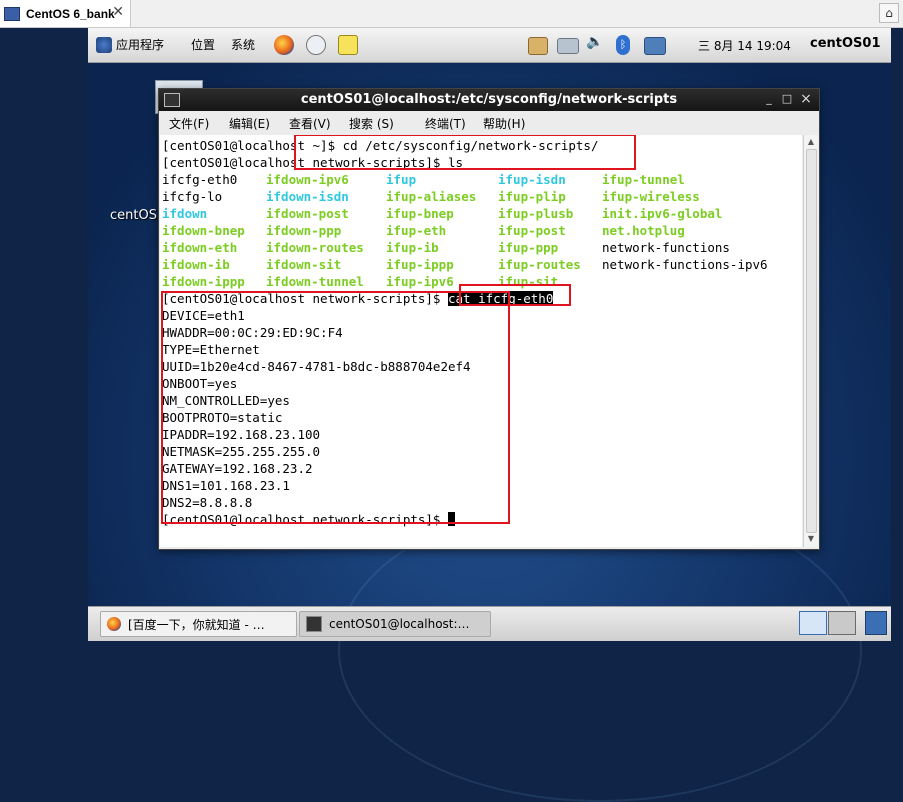 The width and height of the screenshot is (903, 802). I want to click on ls-file-entry: ifup-sit, so click(528, 281).